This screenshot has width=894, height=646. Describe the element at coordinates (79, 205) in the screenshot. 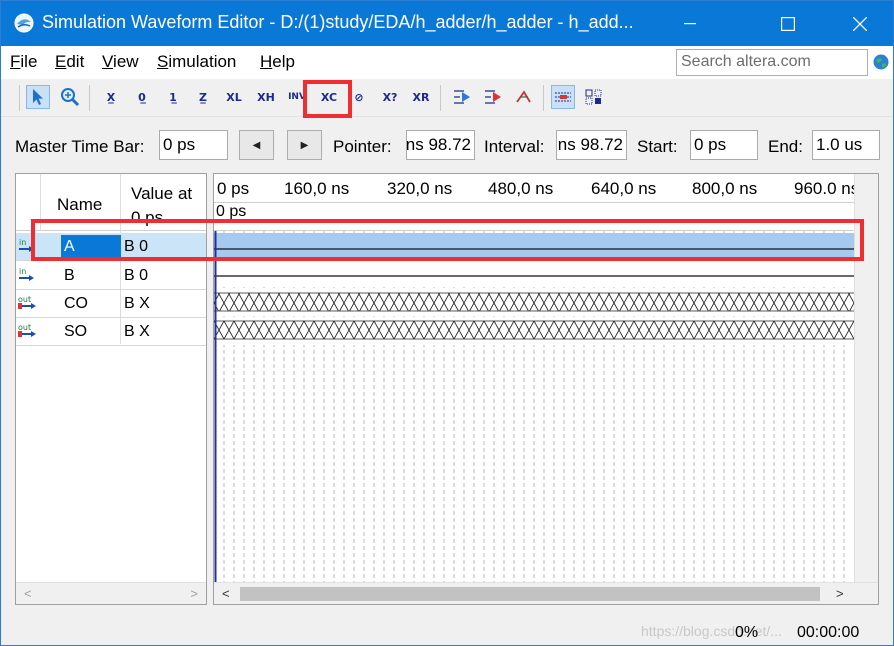

I see `name-column-header: Name` at that location.